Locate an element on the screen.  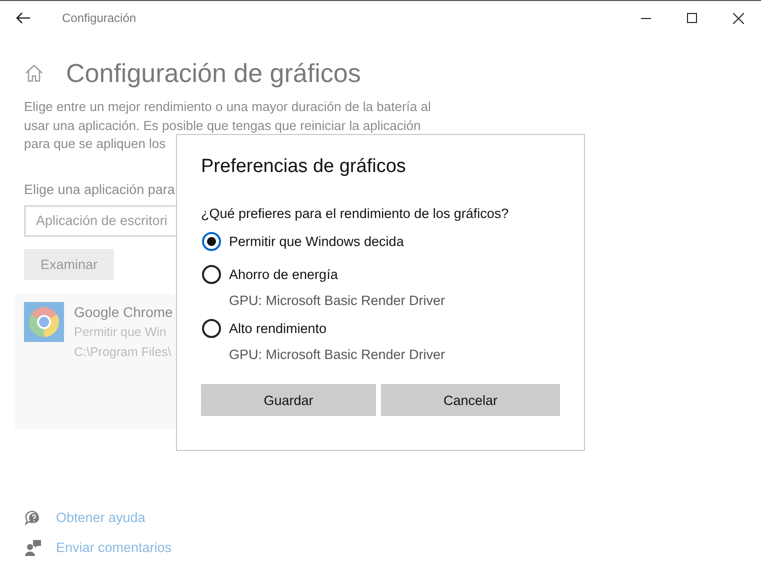
radio-option: Ahorro de energía is located at coordinates (269, 274).